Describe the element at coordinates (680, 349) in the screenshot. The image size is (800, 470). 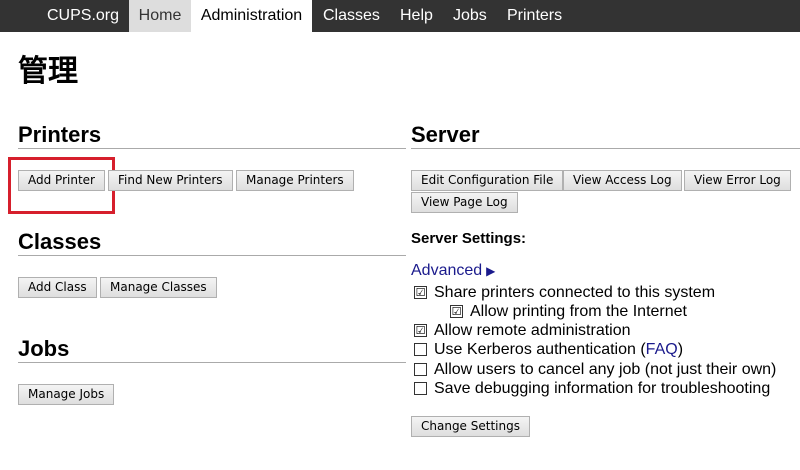
I see `kerberos-label-close: )` at that location.